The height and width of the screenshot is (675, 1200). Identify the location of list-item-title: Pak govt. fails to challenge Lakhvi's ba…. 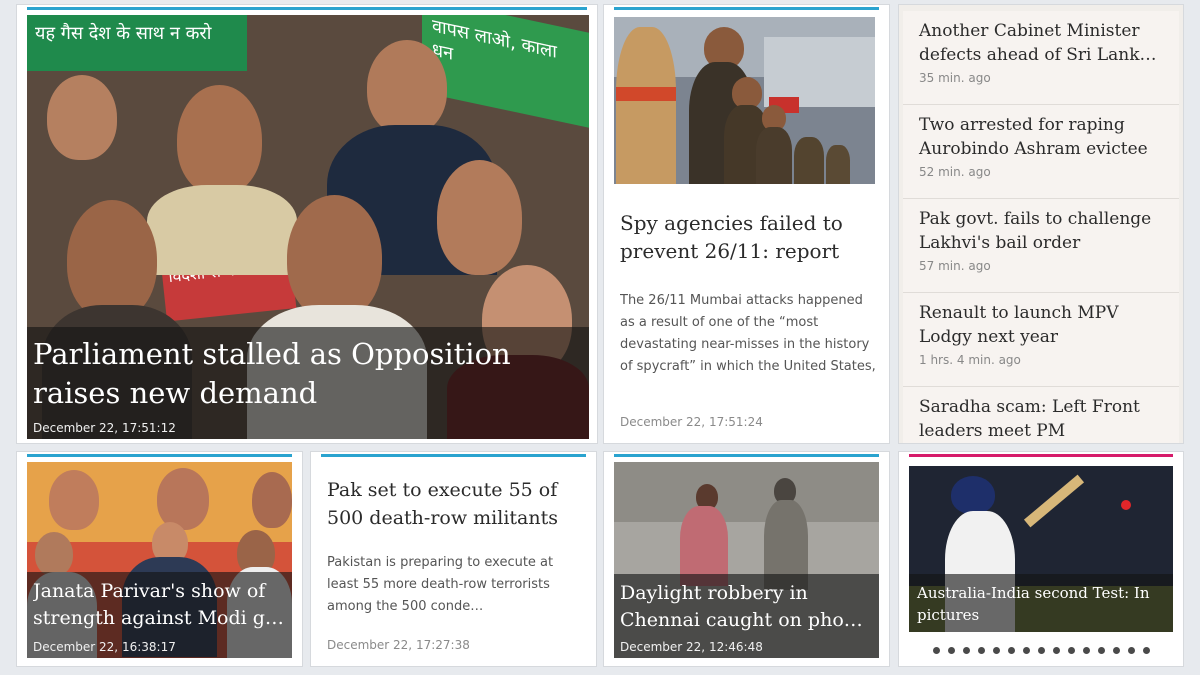
(1035, 231).